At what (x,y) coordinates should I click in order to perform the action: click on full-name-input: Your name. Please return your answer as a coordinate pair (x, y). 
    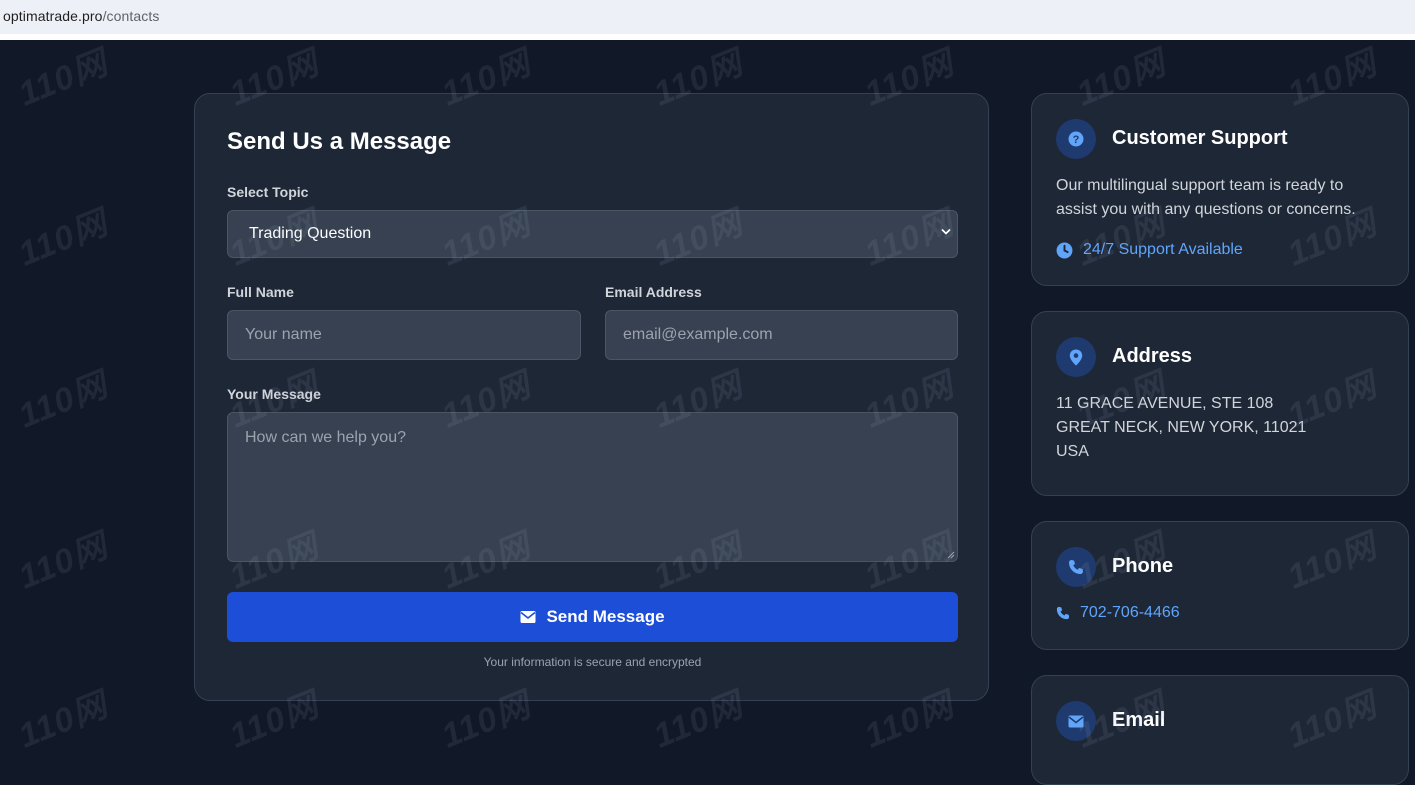
    Looking at the image, I should click on (404, 335).